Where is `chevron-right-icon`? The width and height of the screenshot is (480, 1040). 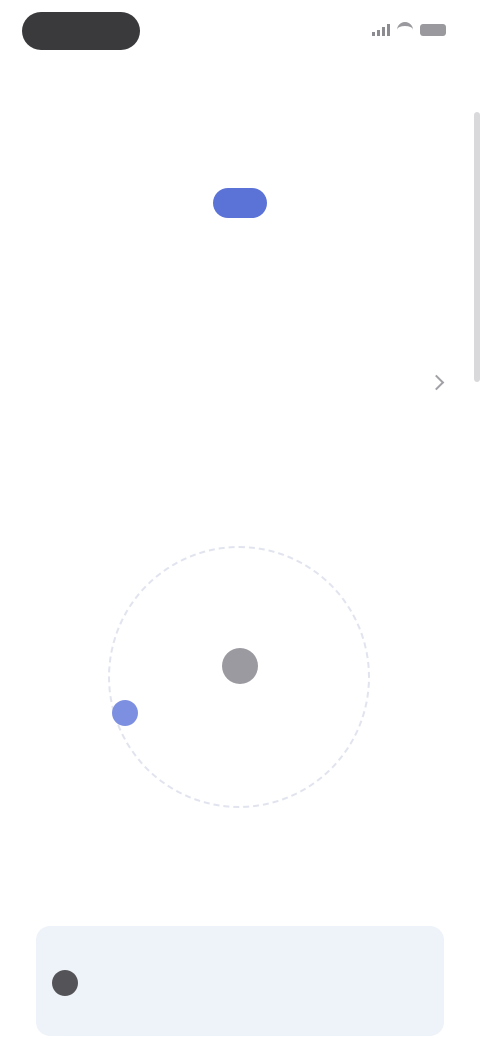 chevron-right-icon is located at coordinates (436, 382).